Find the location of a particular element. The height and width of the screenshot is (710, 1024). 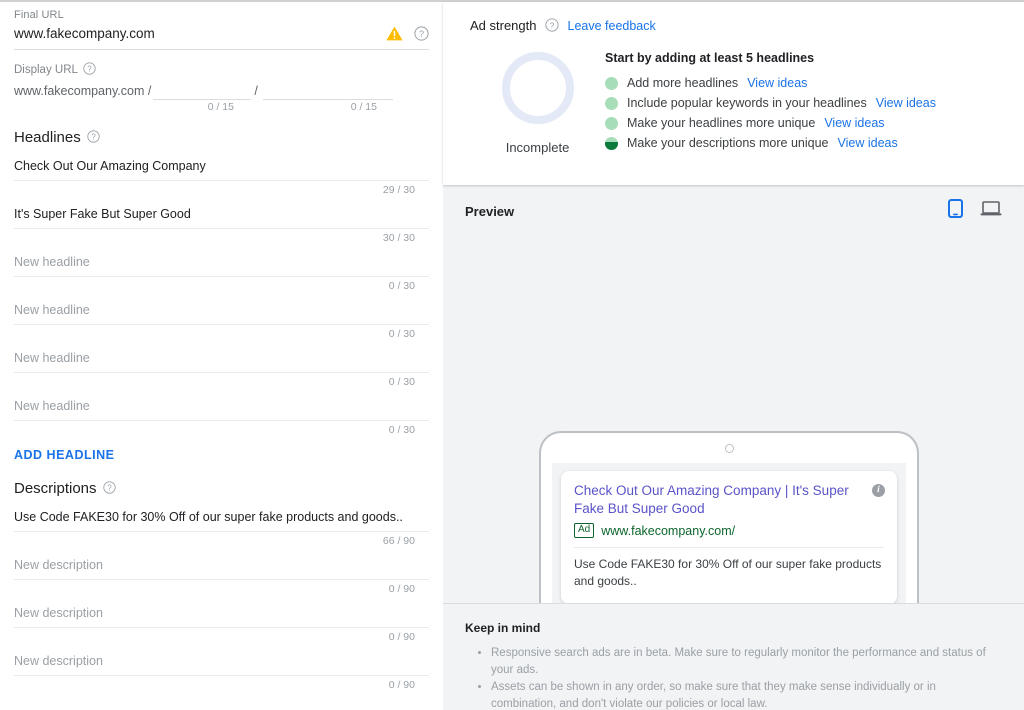

headline-input: It's Super Fake But Super Good is located at coordinates (221, 214).